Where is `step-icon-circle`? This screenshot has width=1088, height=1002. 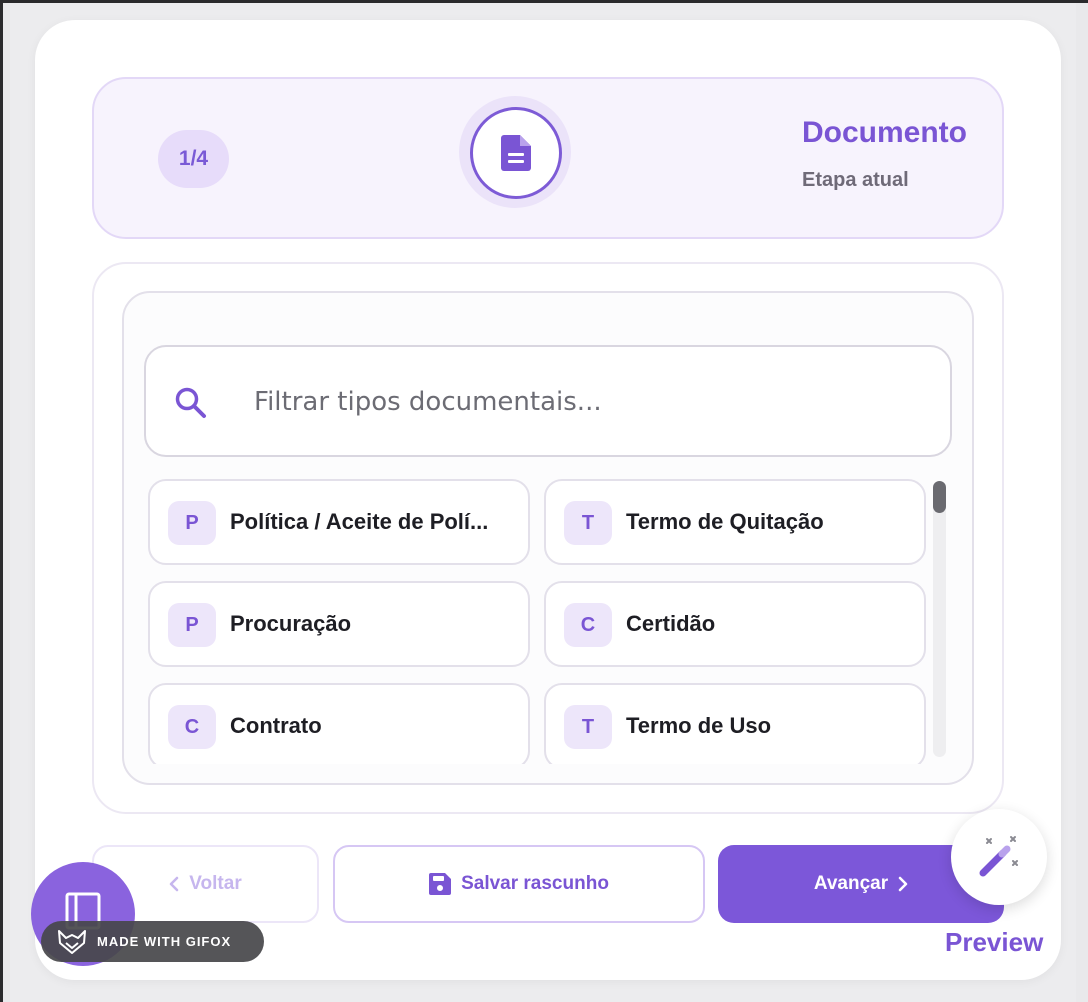
step-icon-circle is located at coordinates (516, 153).